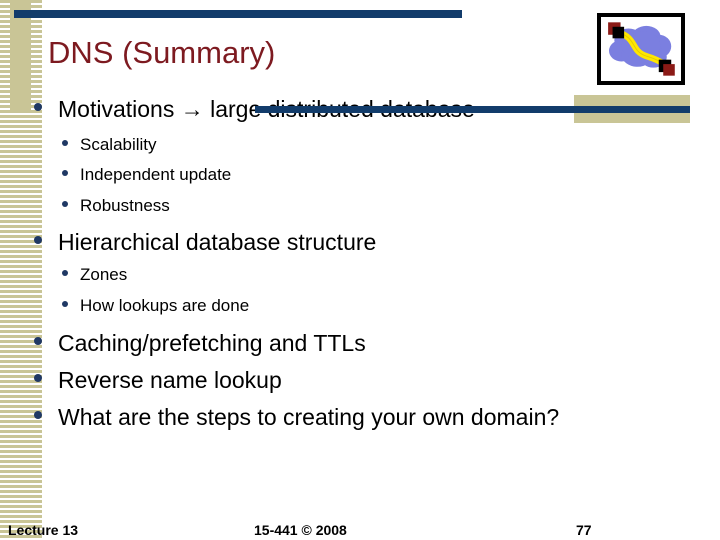 Image resolution: width=720 pixels, height=540 pixels. What do you see at coordinates (170, 380) in the screenshot?
I see `bullet-text: Reverse name lookup` at bounding box center [170, 380].